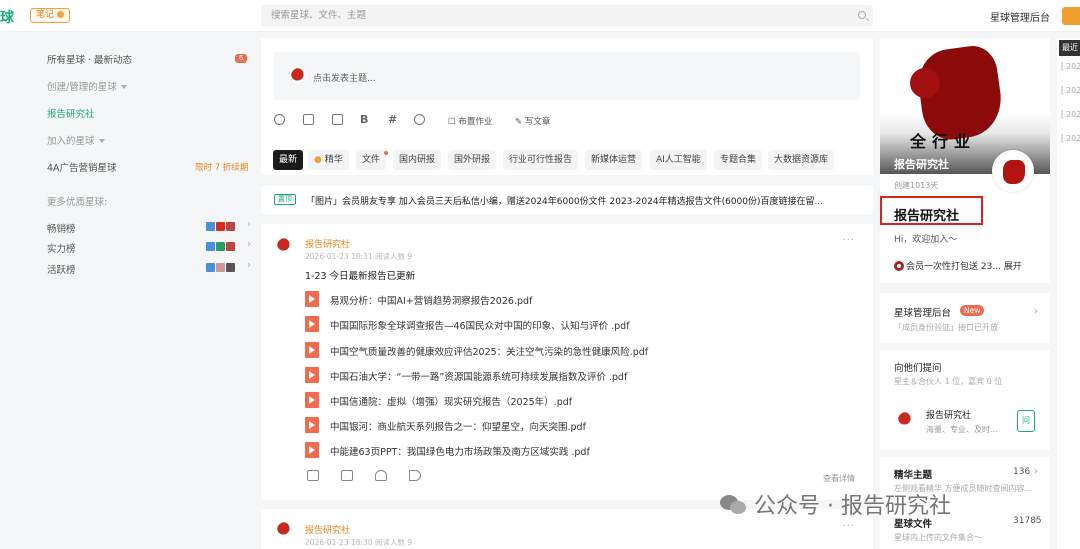  Describe the element at coordinates (938, 537) in the screenshot. I see `files-subtitle: 星球内上传的文件集合～` at that location.